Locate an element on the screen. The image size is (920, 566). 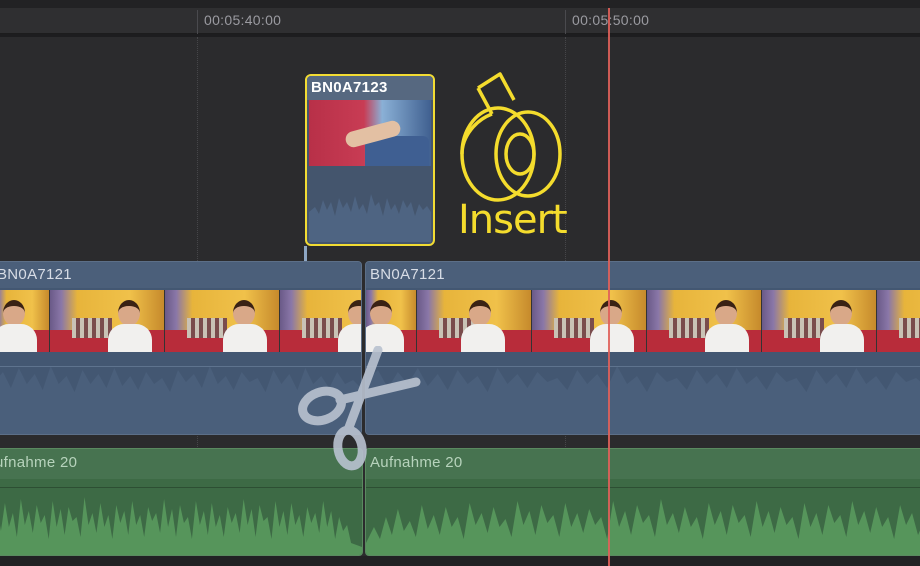
audio-clip-name: Aufnahme 20 is located at coordinates (643, 464).